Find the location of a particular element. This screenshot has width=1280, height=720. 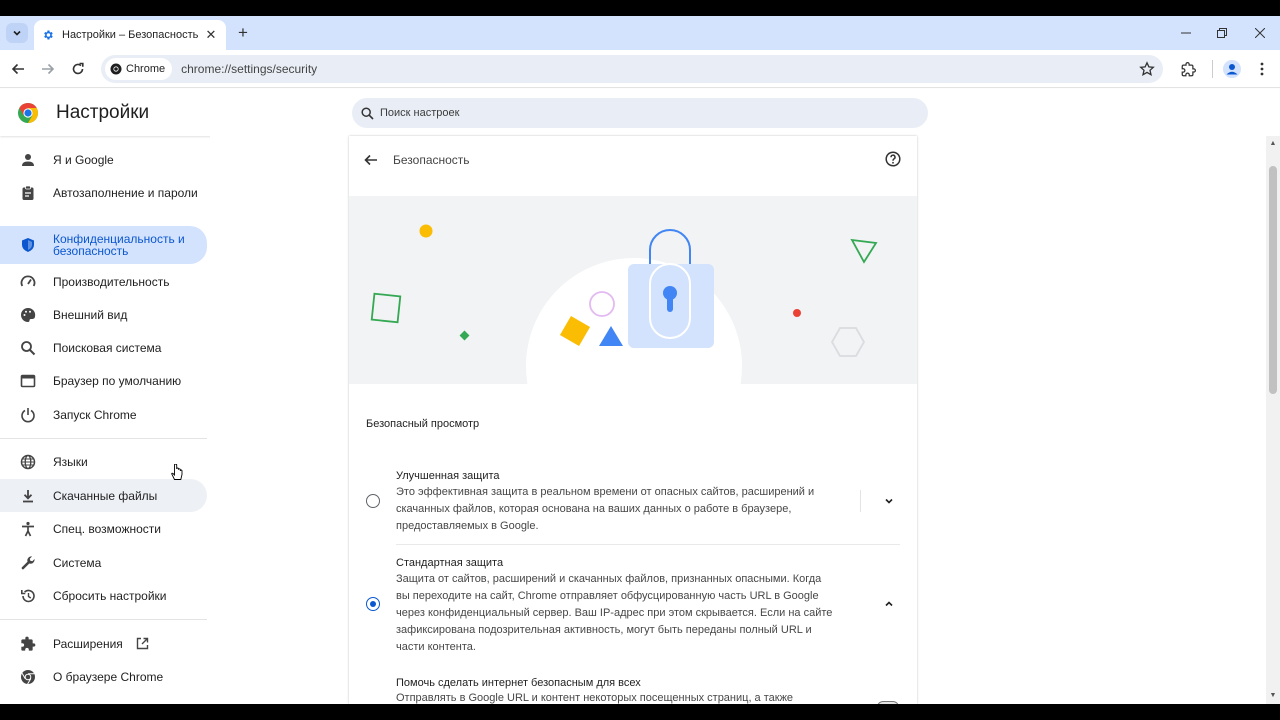

reload-button is located at coordinates (78, 69).